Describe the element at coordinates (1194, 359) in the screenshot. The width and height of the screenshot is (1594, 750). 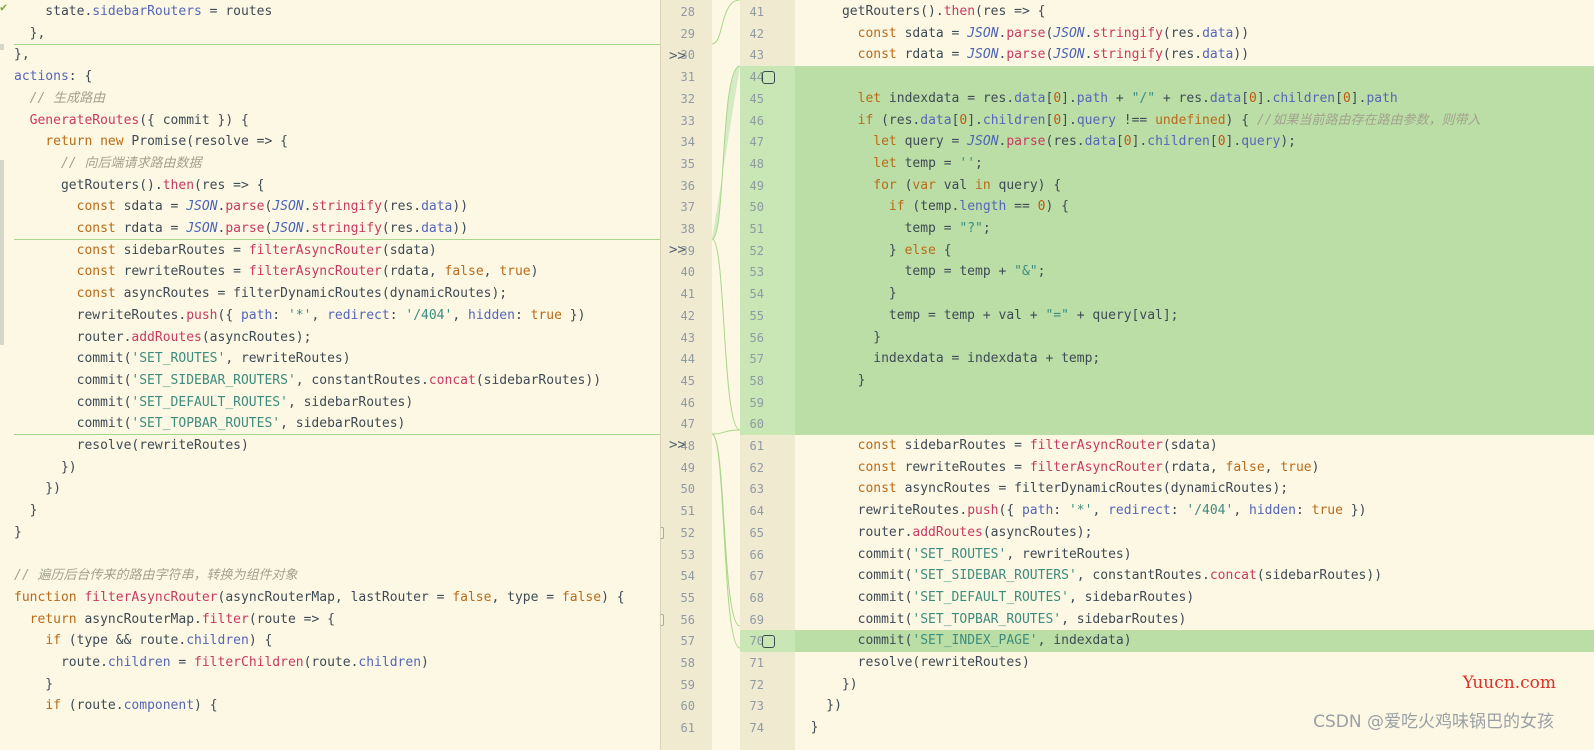
I see `code-line: indexdata = indexdata + temp;` at that location.